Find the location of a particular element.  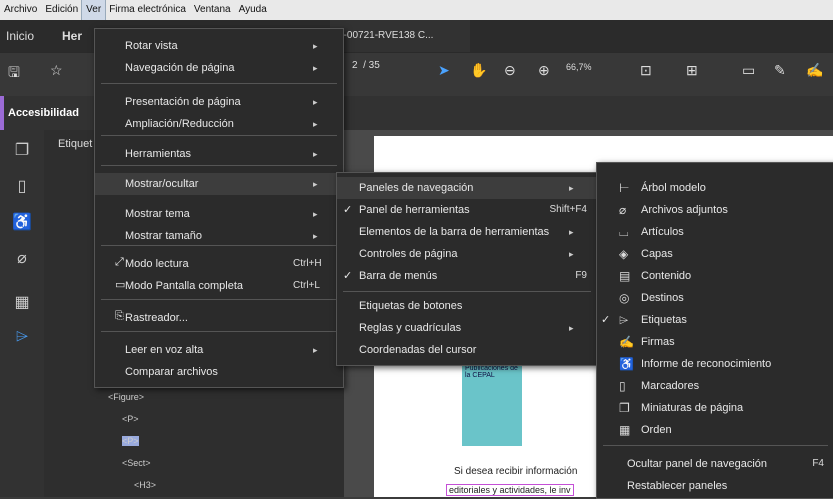

tab-inicio: Inicio is located at coordinates (20, 36).